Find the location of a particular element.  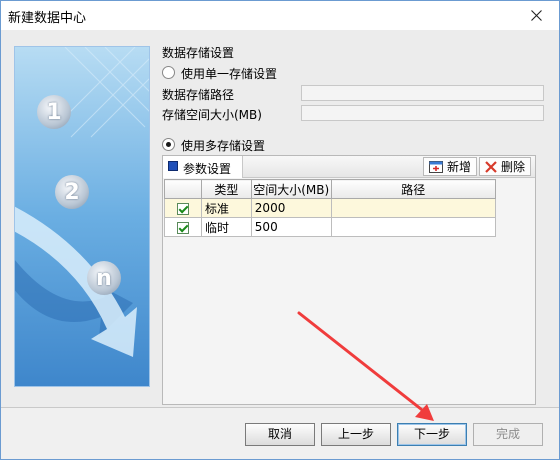

step-2-badge: 2 is located at coordinates (72, 192).